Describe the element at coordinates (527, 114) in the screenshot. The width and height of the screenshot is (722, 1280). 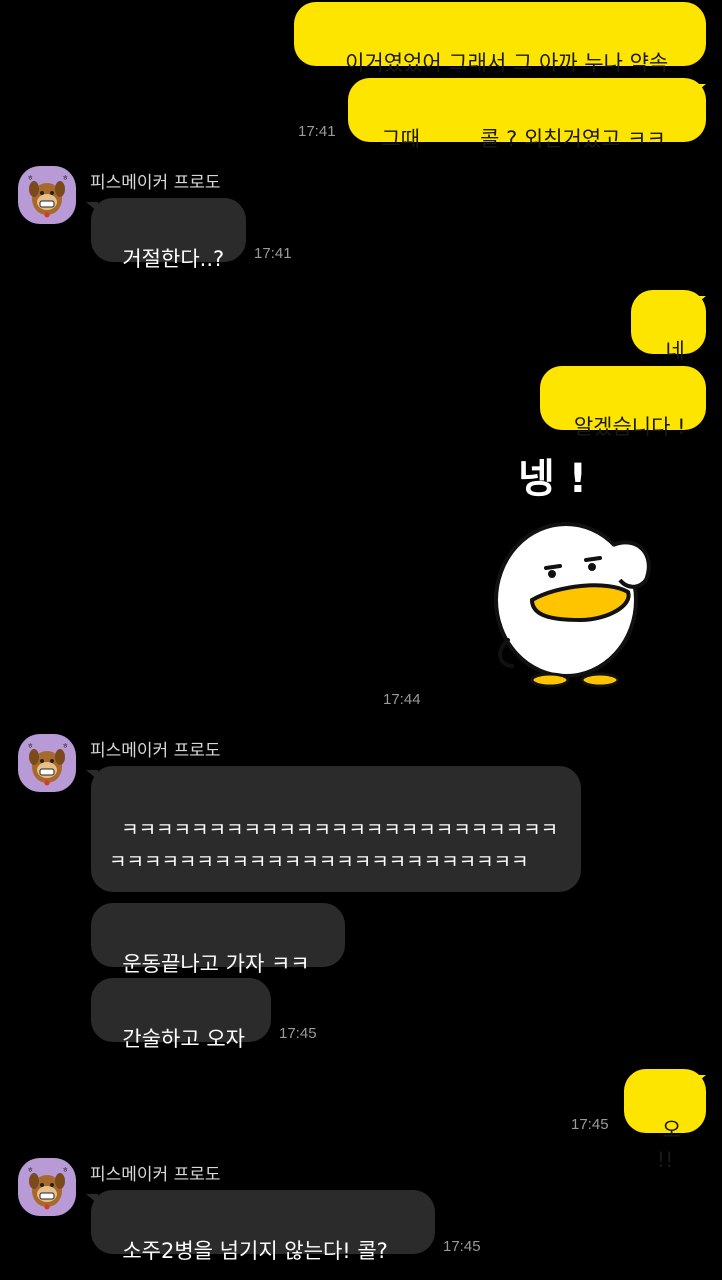
I see `my-message-bubble: 그때 콜 ? 외친거였고 ㅋㅋ` at that location.